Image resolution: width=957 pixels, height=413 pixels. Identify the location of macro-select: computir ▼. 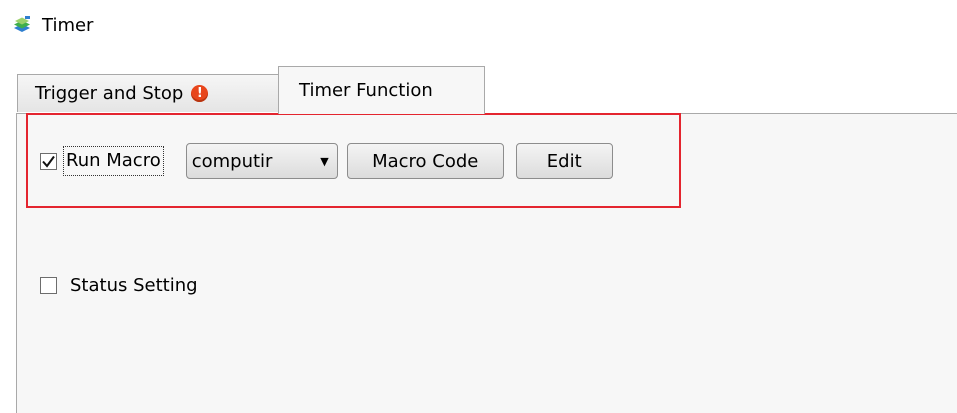
(261, 161).